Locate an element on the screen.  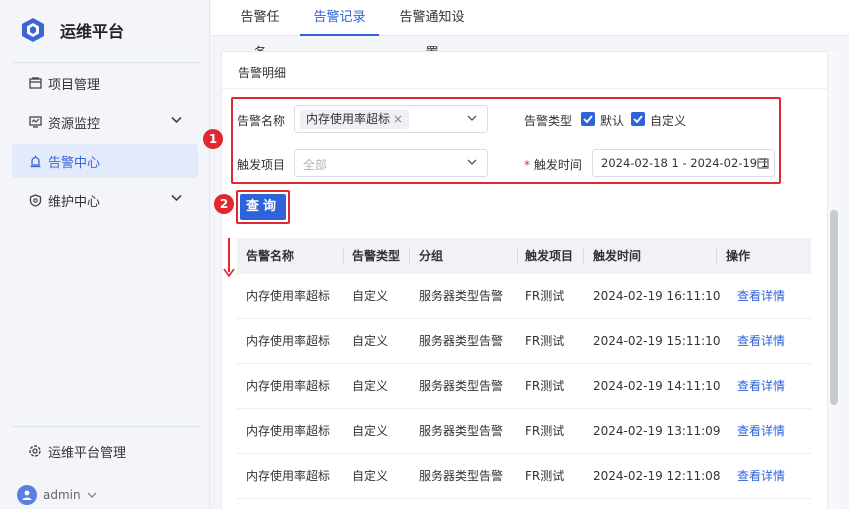
cell-trigger-time: 2024-02-19 12:11:08 is located at coordinates (657, 476).